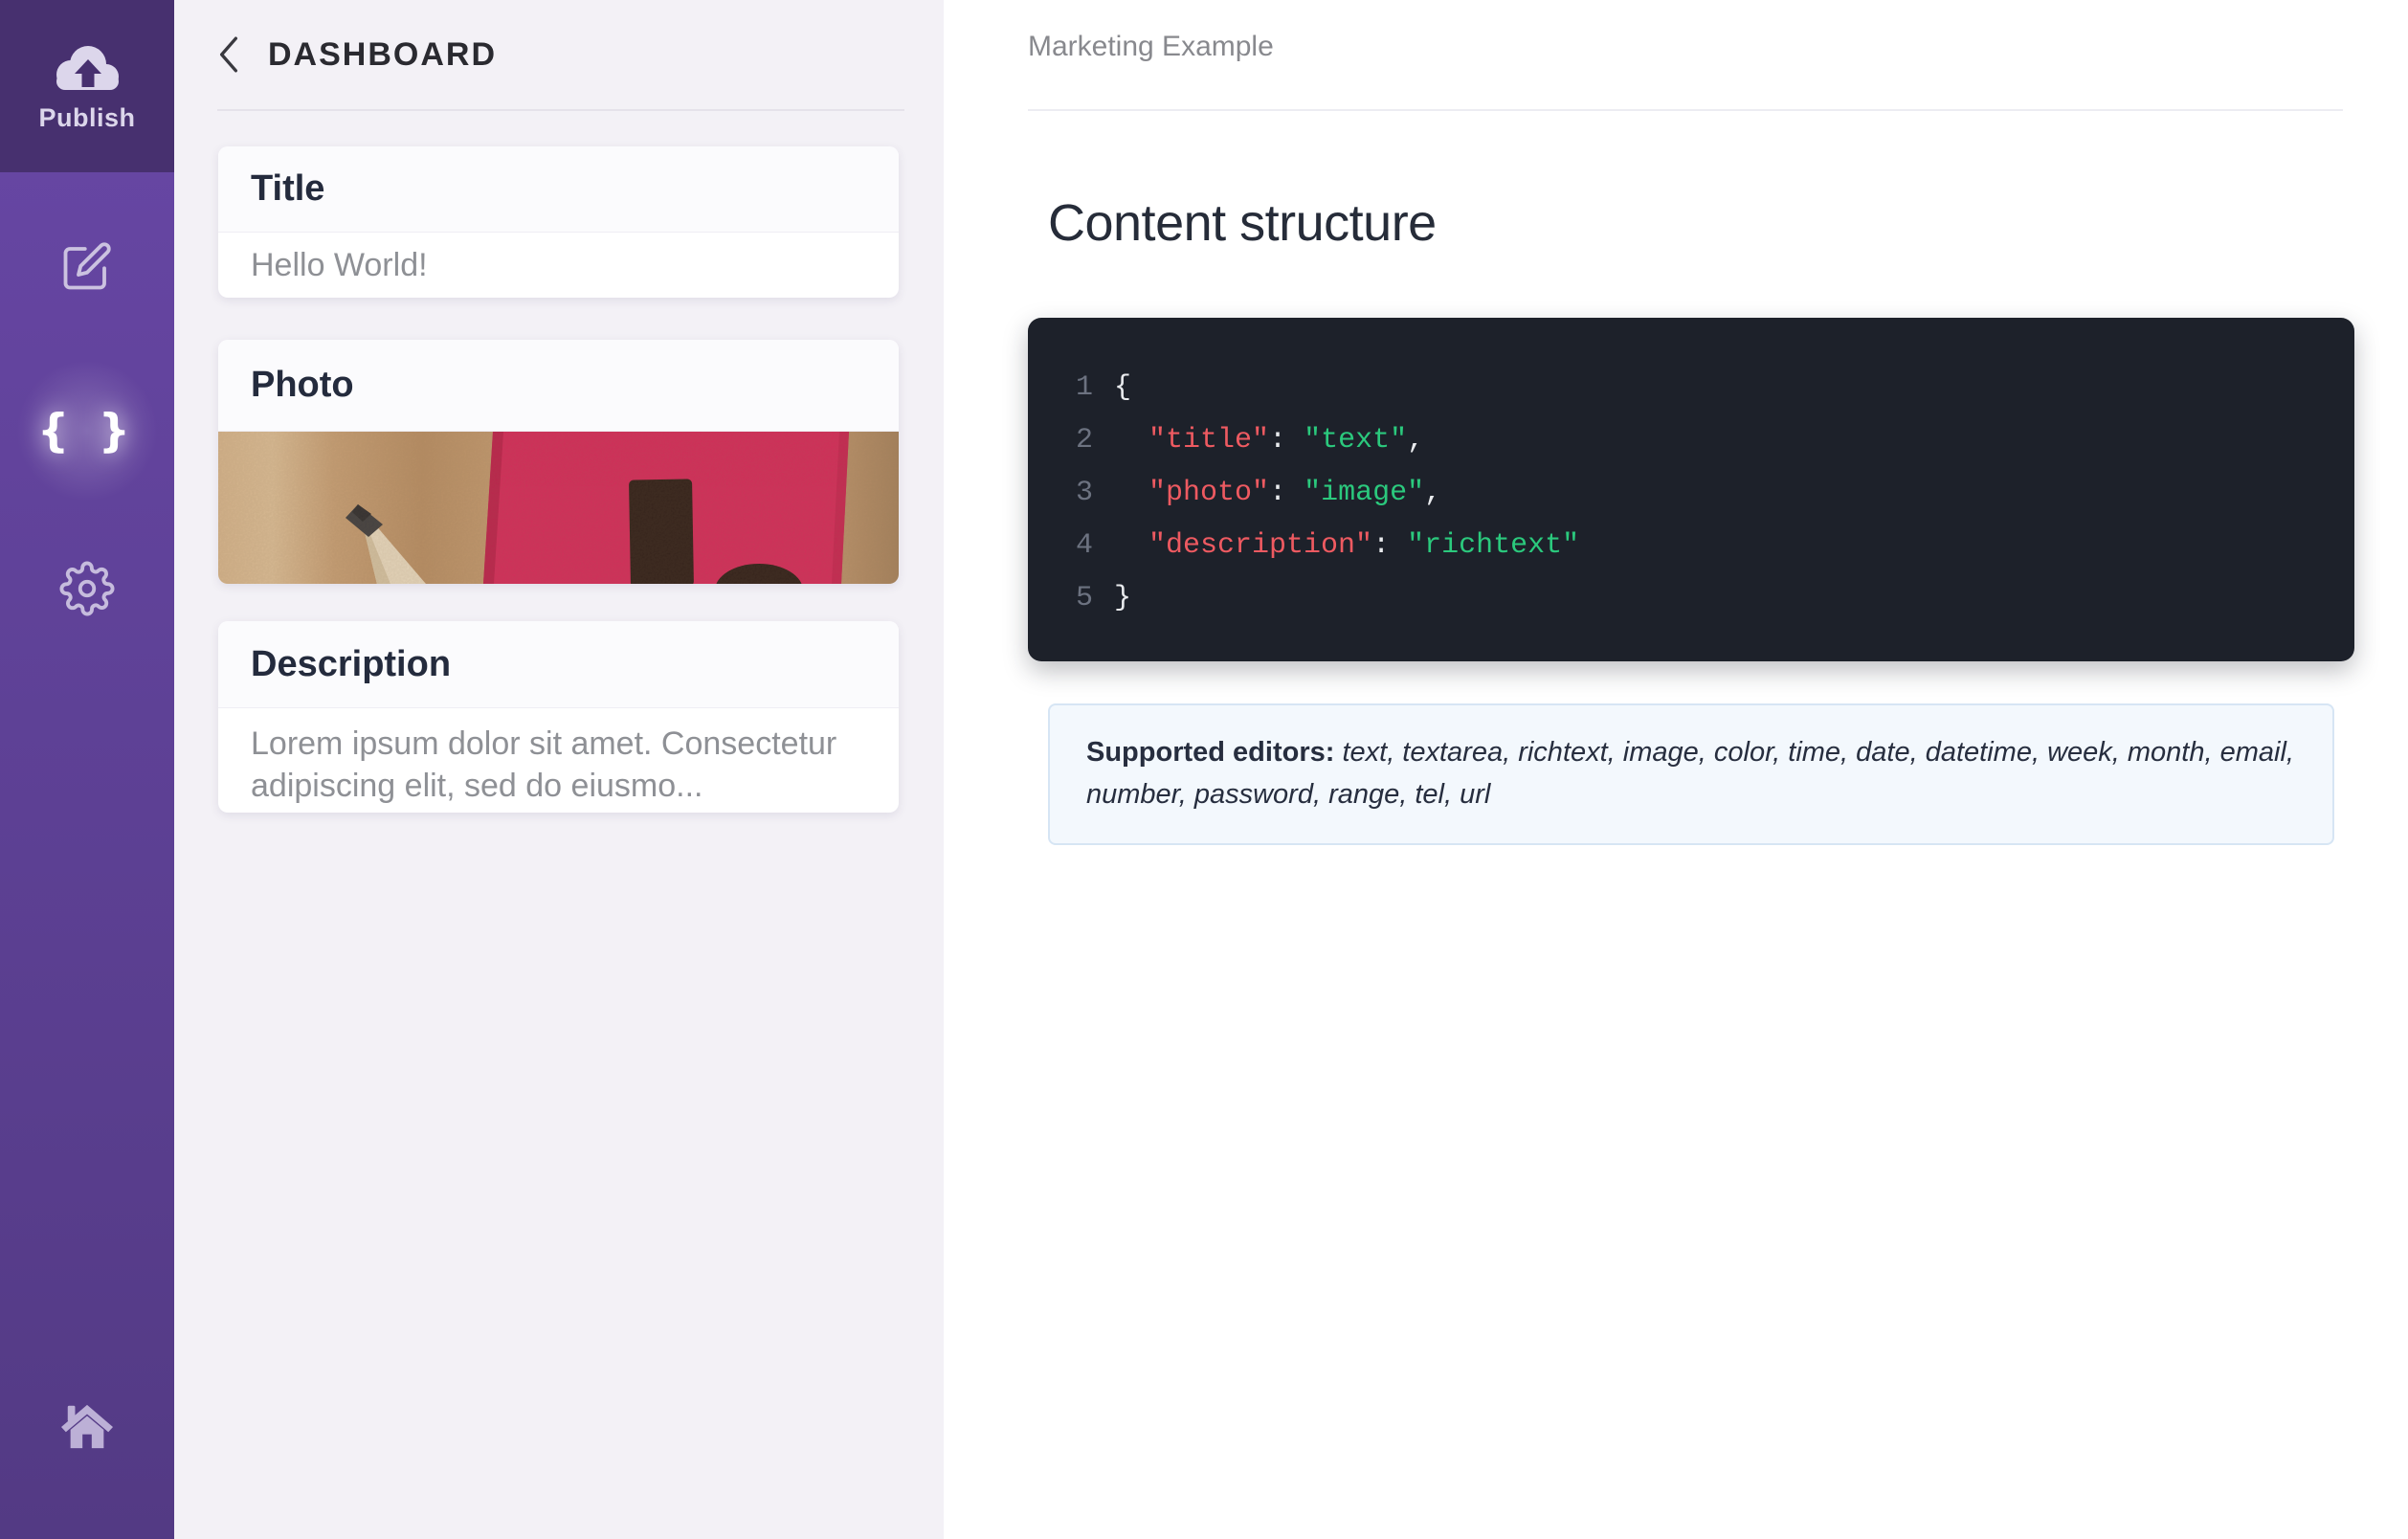  Describe the element at coordinates (558, 664) in the screenshot. I see `field-label: Description` at that location.